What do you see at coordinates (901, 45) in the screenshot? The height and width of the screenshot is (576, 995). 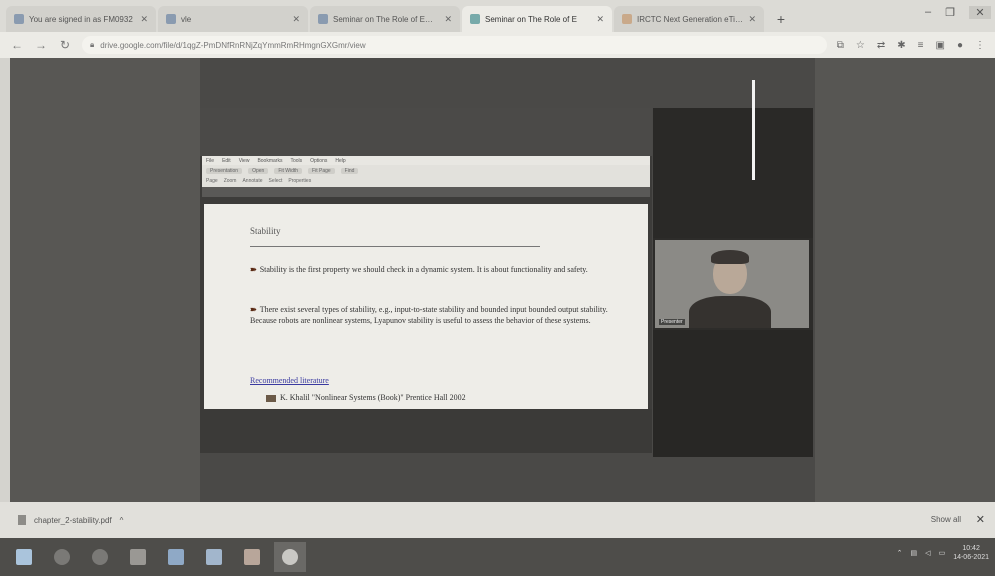 I see `extension-icon: ✱` at bounding box center [901, 45].